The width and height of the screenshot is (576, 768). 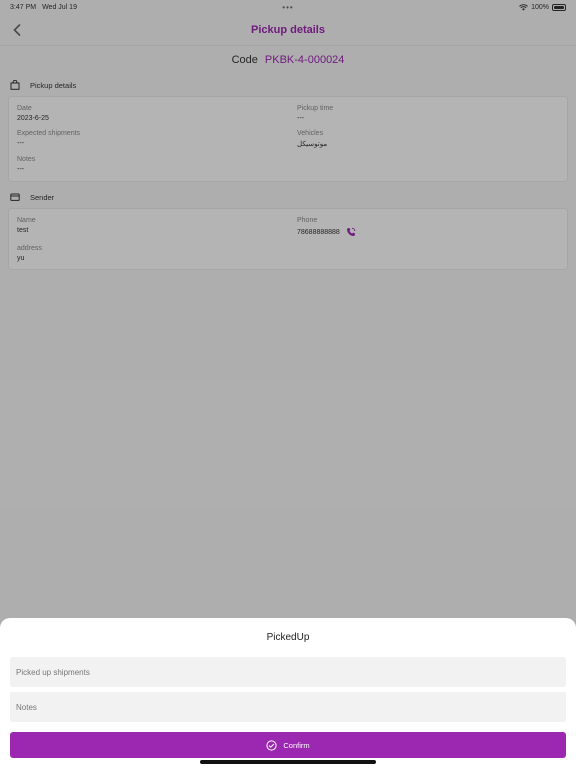 I want to click on confirm-label: Confirm, so click(x=296, y=745).